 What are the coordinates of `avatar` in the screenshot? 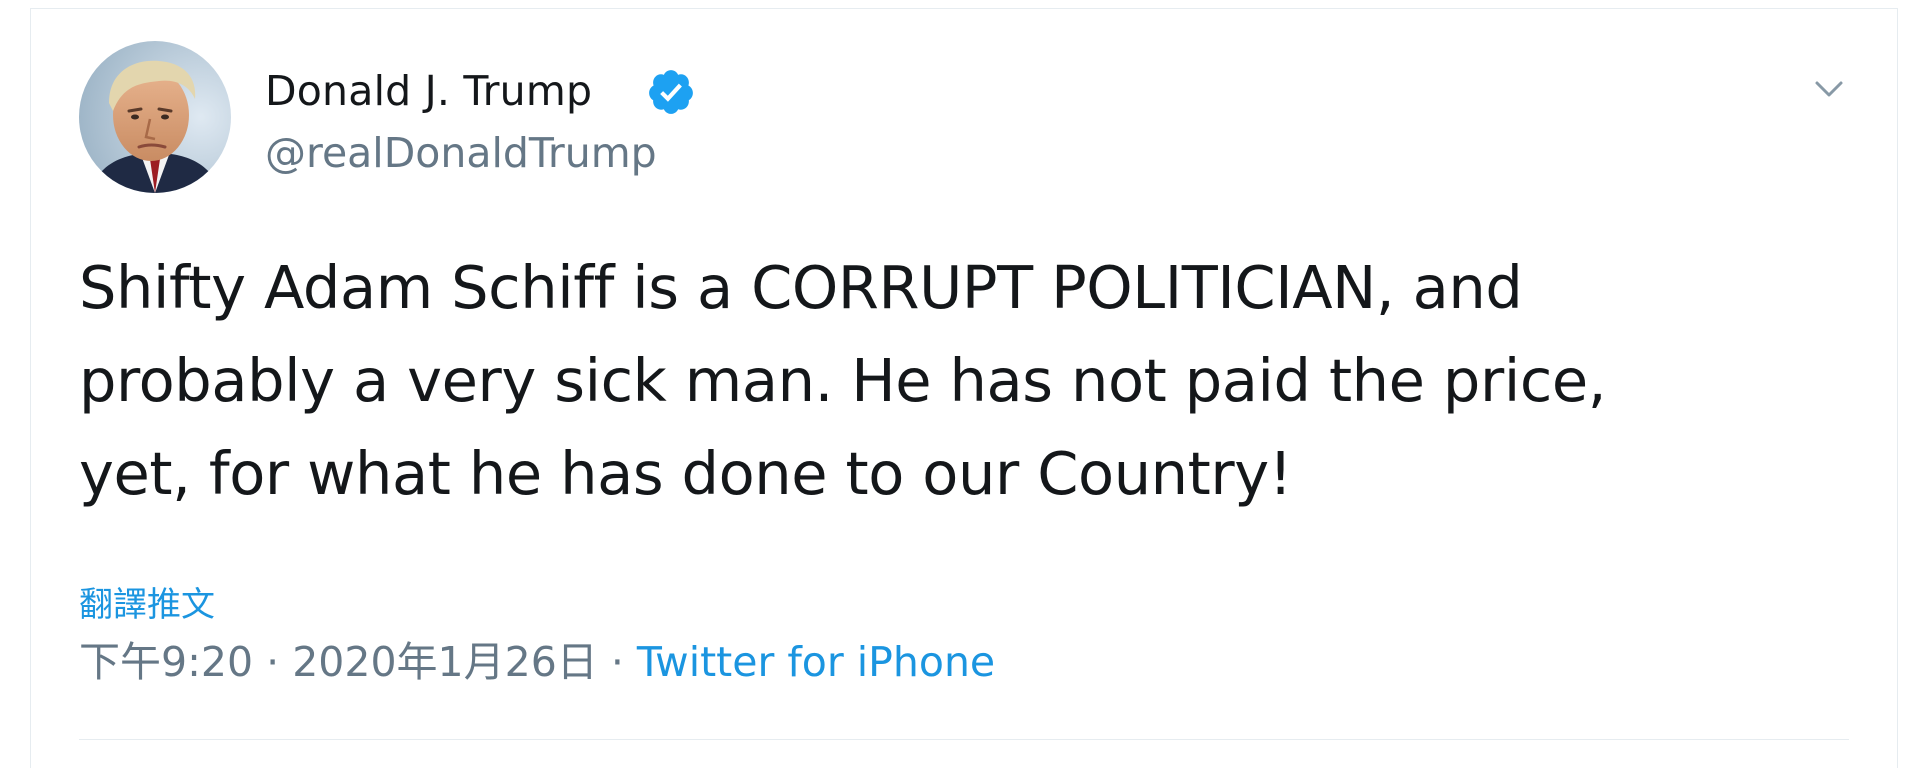 It's located at (155, 117).